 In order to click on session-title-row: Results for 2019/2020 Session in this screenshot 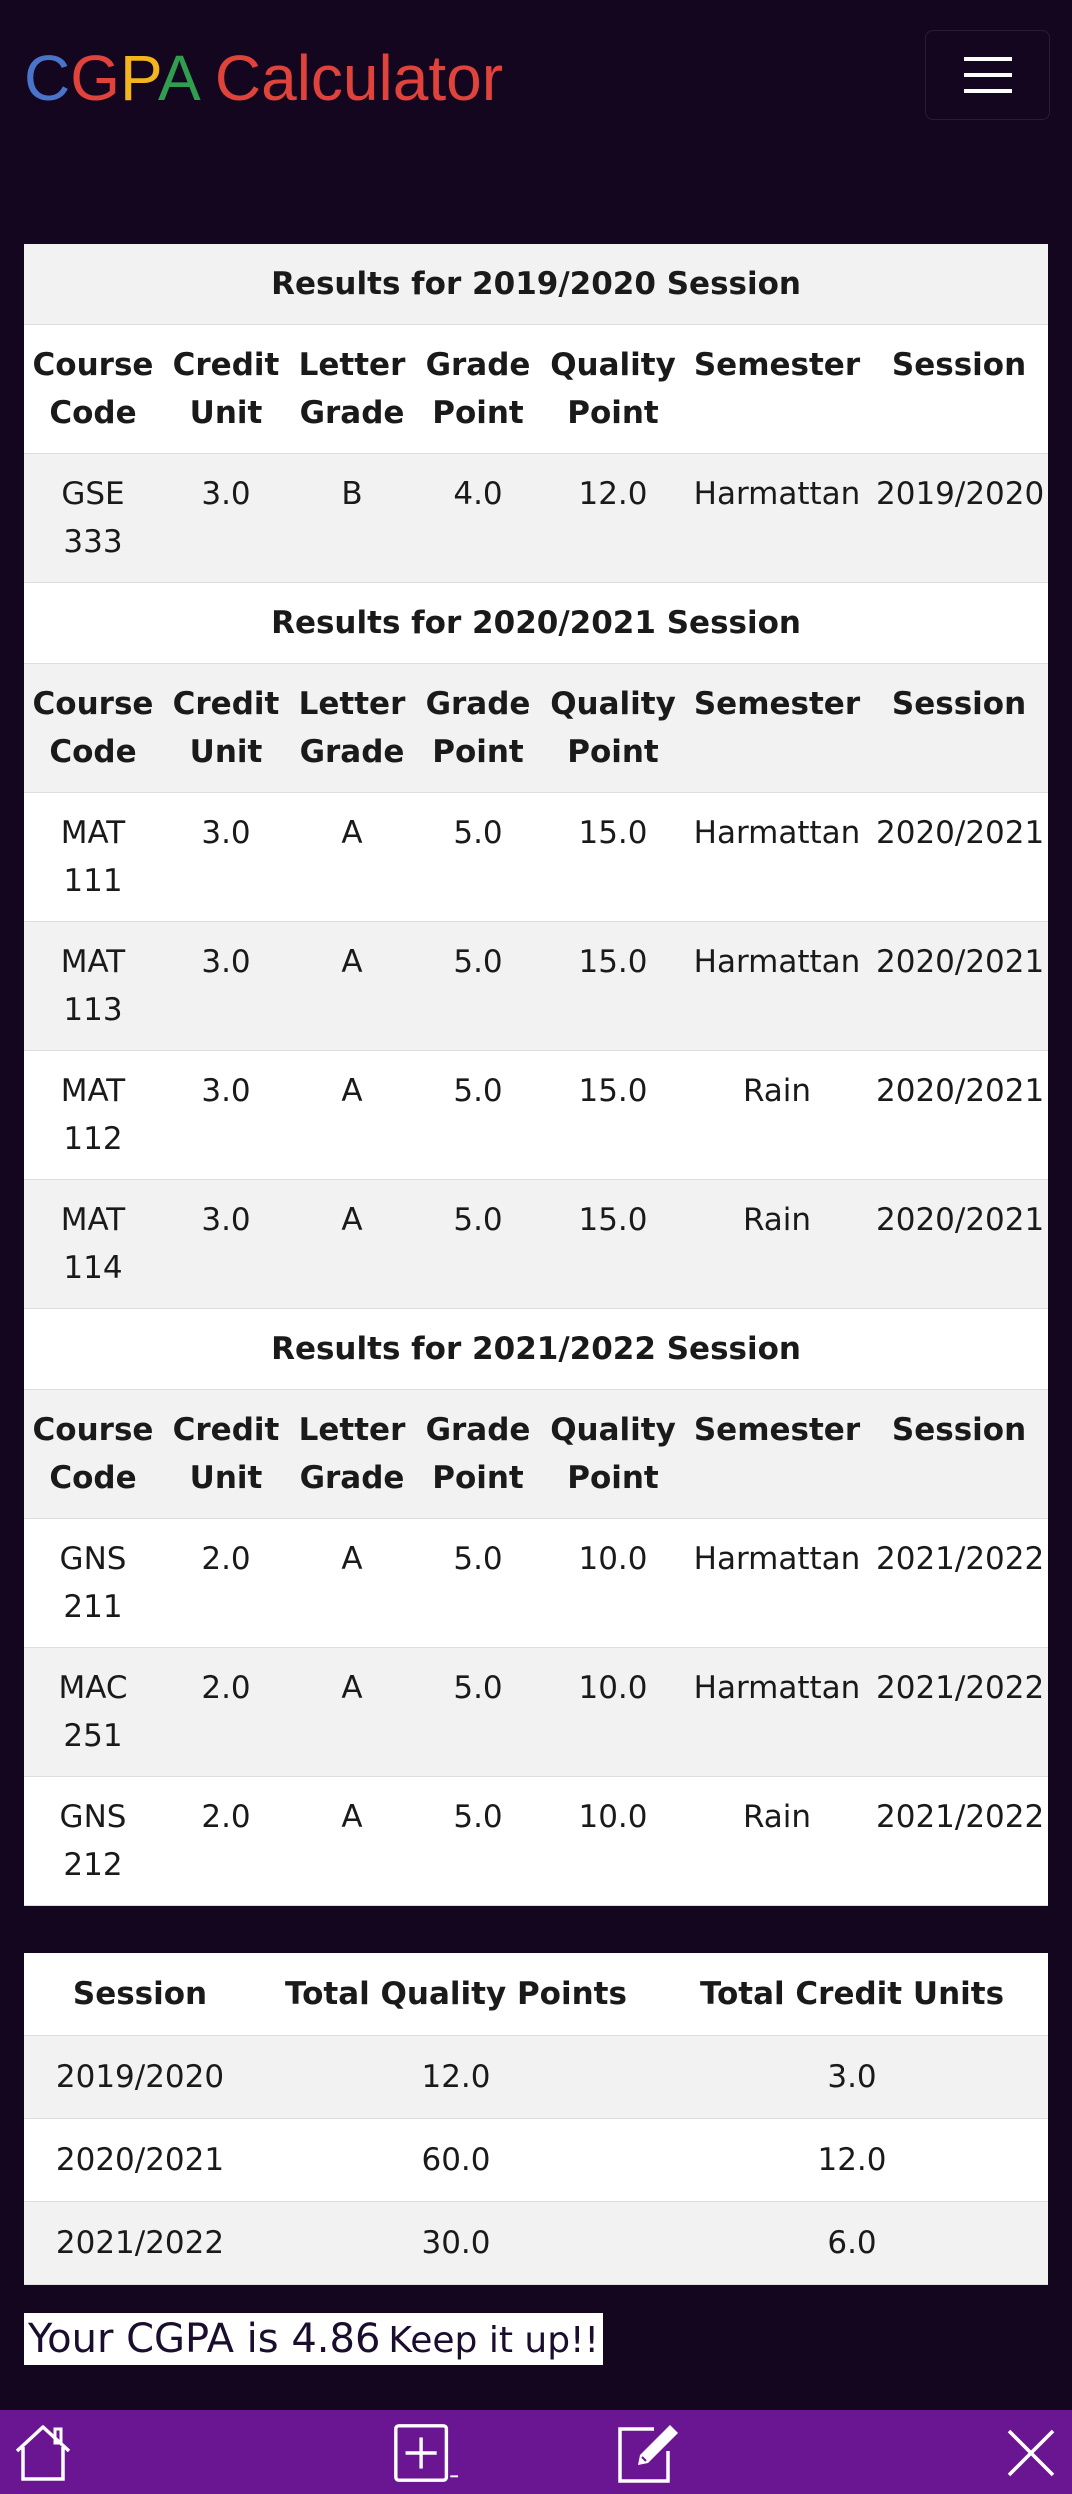, I will do `click(536, 284)`.